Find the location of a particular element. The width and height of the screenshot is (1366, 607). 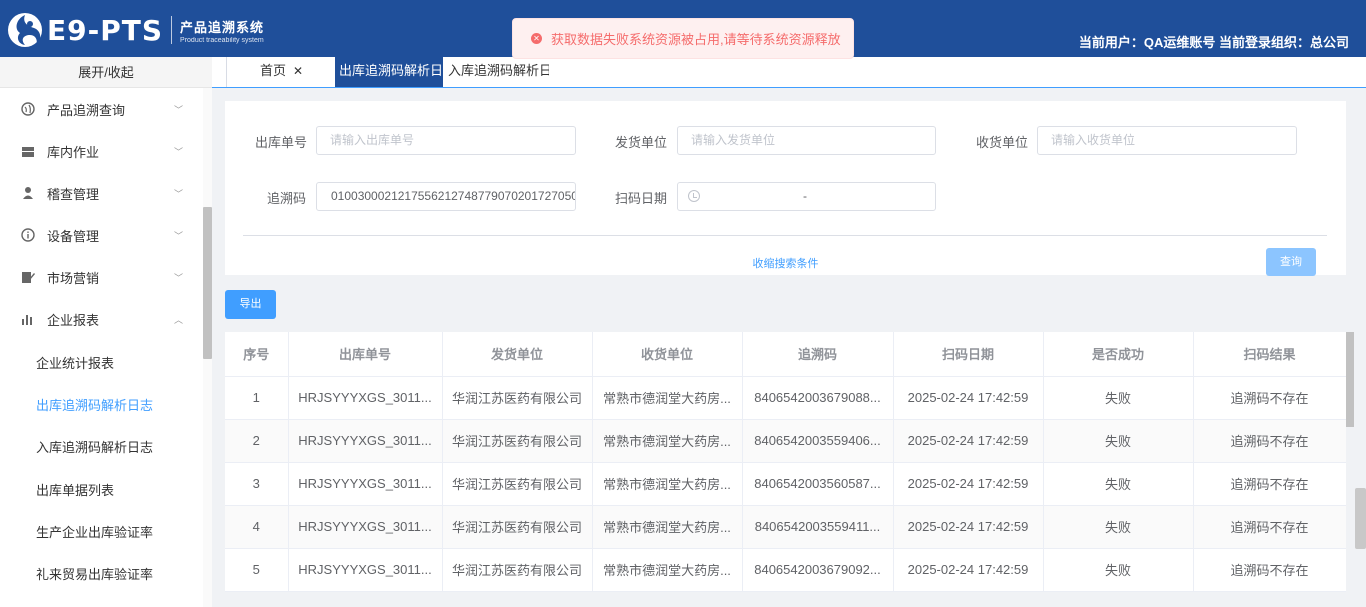

menu-product-trace: 产品追溯查询 ﹀ is located at coordinates (101, 109).